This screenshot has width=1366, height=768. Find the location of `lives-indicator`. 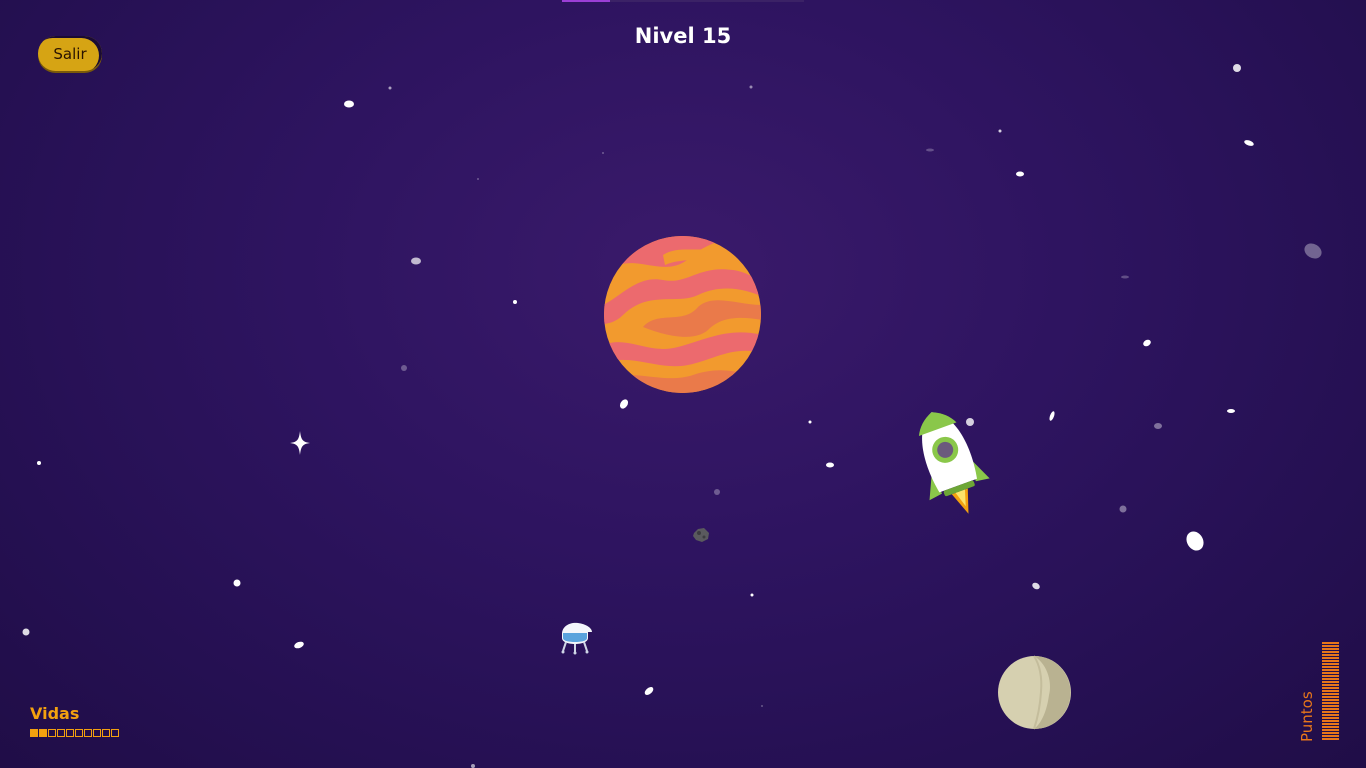

lives-indicator is located at coordinates (74, 733).